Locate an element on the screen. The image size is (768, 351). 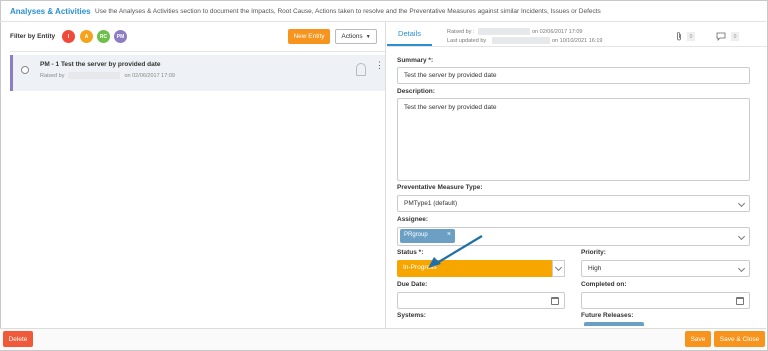
list-item-title: PM - 1 Test the server by provided date is located at coordinates (100, 64).